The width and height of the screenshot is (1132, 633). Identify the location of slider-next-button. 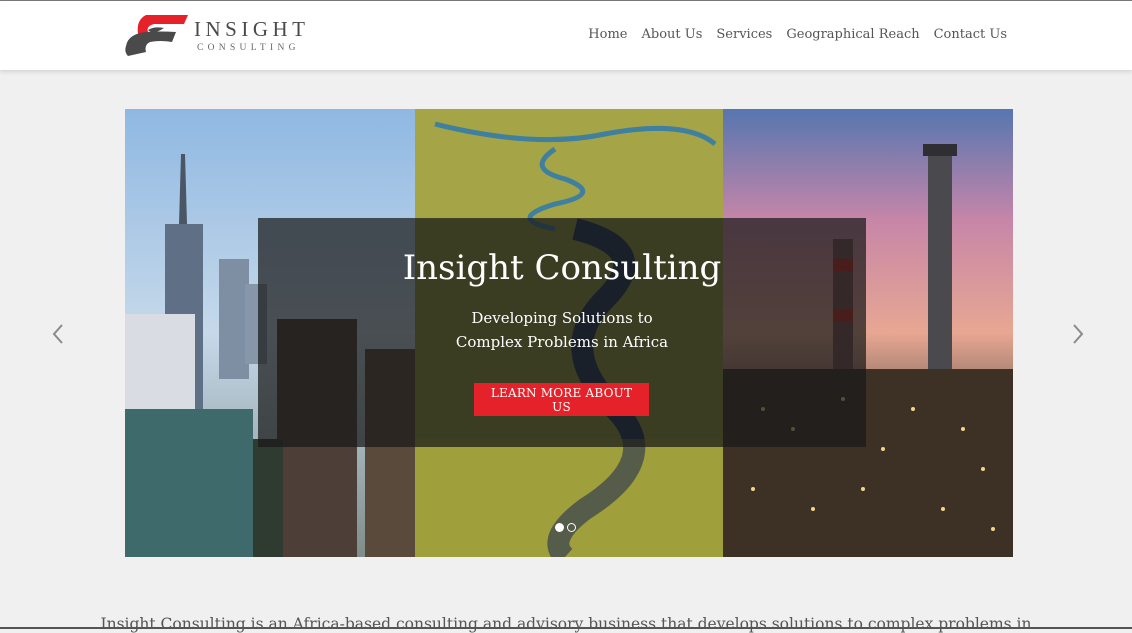
(1078, 336).